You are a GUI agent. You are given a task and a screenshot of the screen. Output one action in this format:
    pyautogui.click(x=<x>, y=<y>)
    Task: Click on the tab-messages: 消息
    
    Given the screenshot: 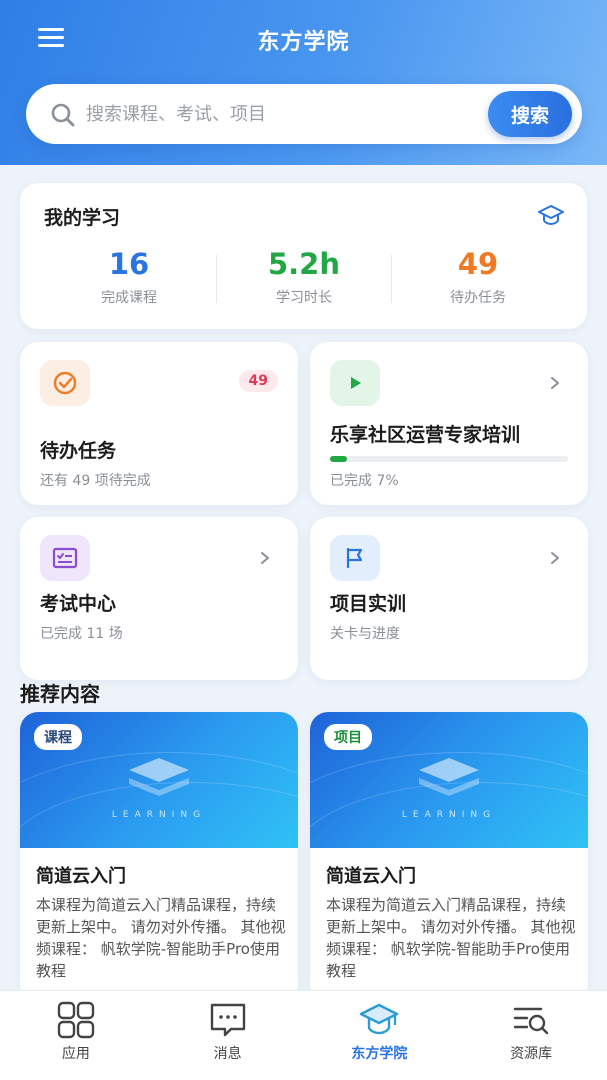 What is the action you would take?
    pyautogui.click(x=228, y=1035)
    